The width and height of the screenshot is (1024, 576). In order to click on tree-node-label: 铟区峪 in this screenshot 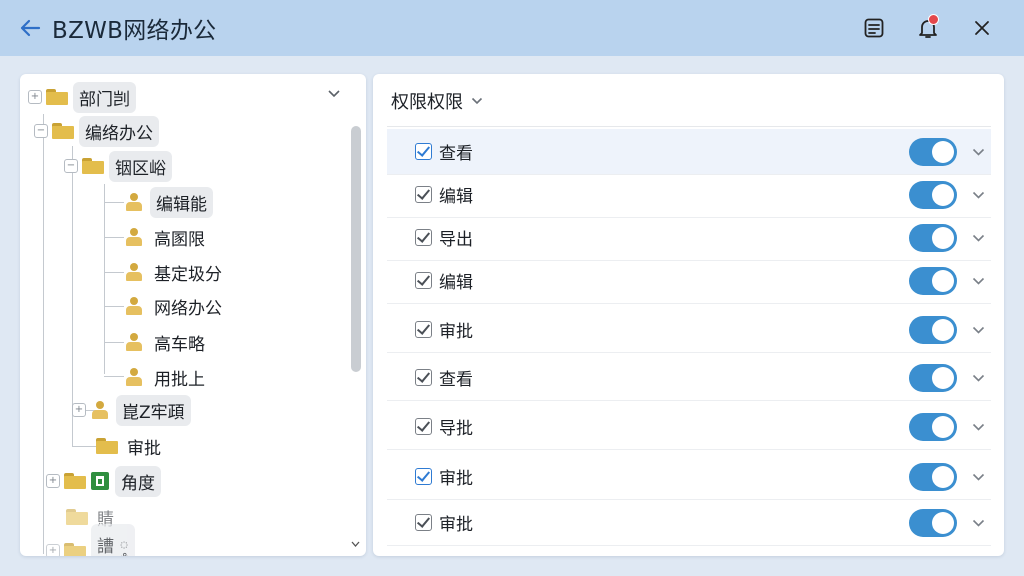, I will do `click(140, 166)`.